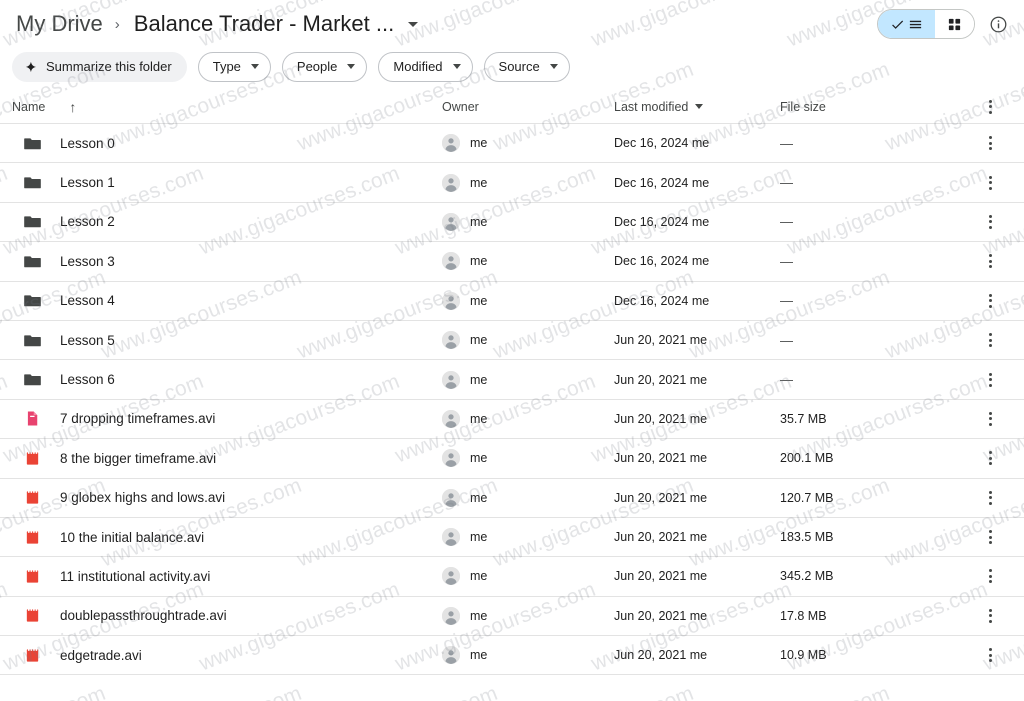 Image resolution: width=1024 pixels, height=701 pixels. I want to click on cell-name: edgetrade.avi, so click(227, 655).